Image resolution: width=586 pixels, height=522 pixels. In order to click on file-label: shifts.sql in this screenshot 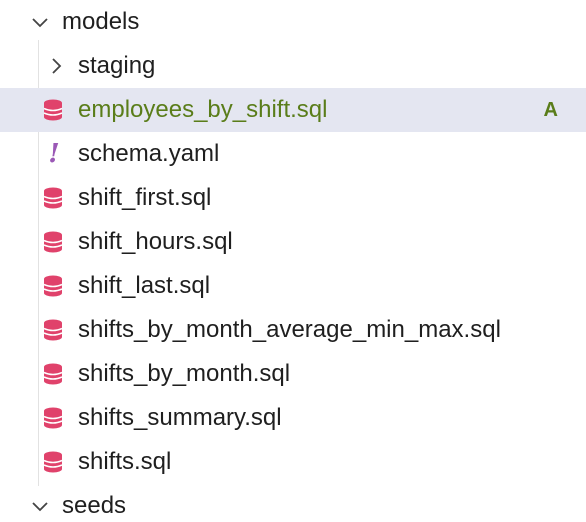, I will do `click(125, 461)`.